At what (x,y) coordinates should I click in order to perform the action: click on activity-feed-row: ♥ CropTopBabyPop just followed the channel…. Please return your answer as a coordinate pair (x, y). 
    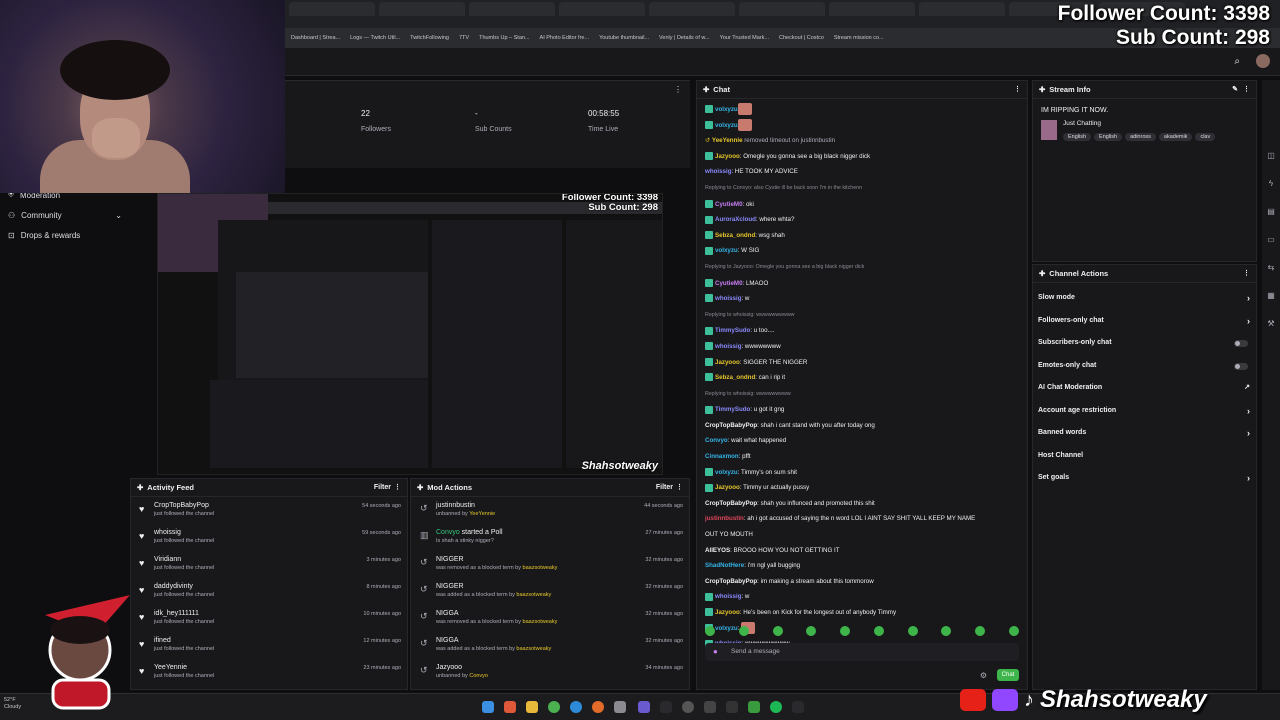
    Looking at the image, I should click on (269, 510).